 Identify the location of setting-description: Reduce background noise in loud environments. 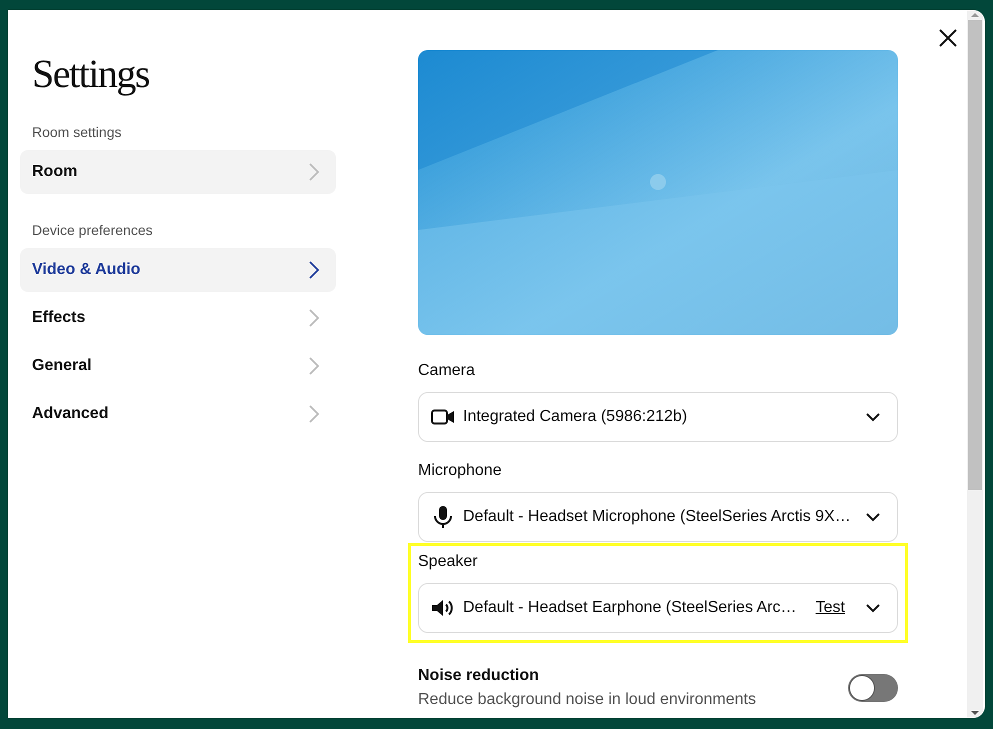
(587, 700).